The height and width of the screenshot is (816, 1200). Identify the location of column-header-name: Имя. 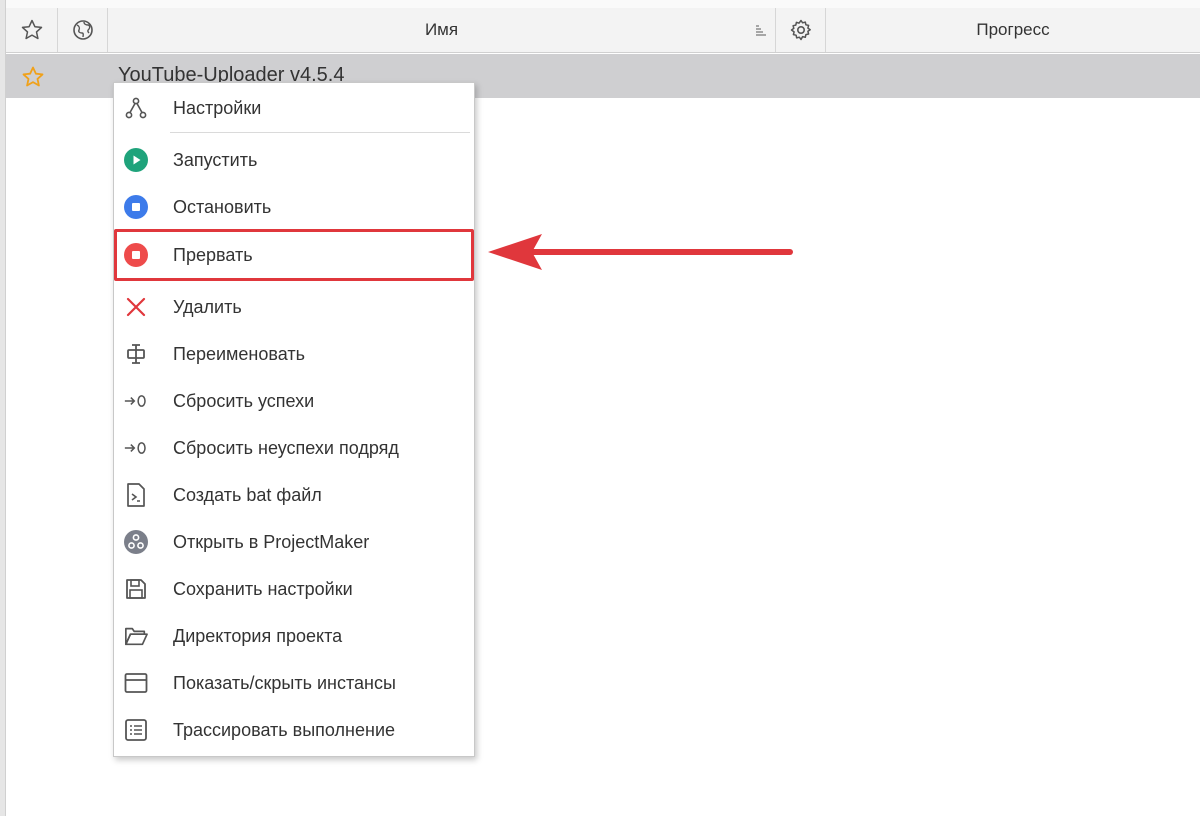
(442, 30).